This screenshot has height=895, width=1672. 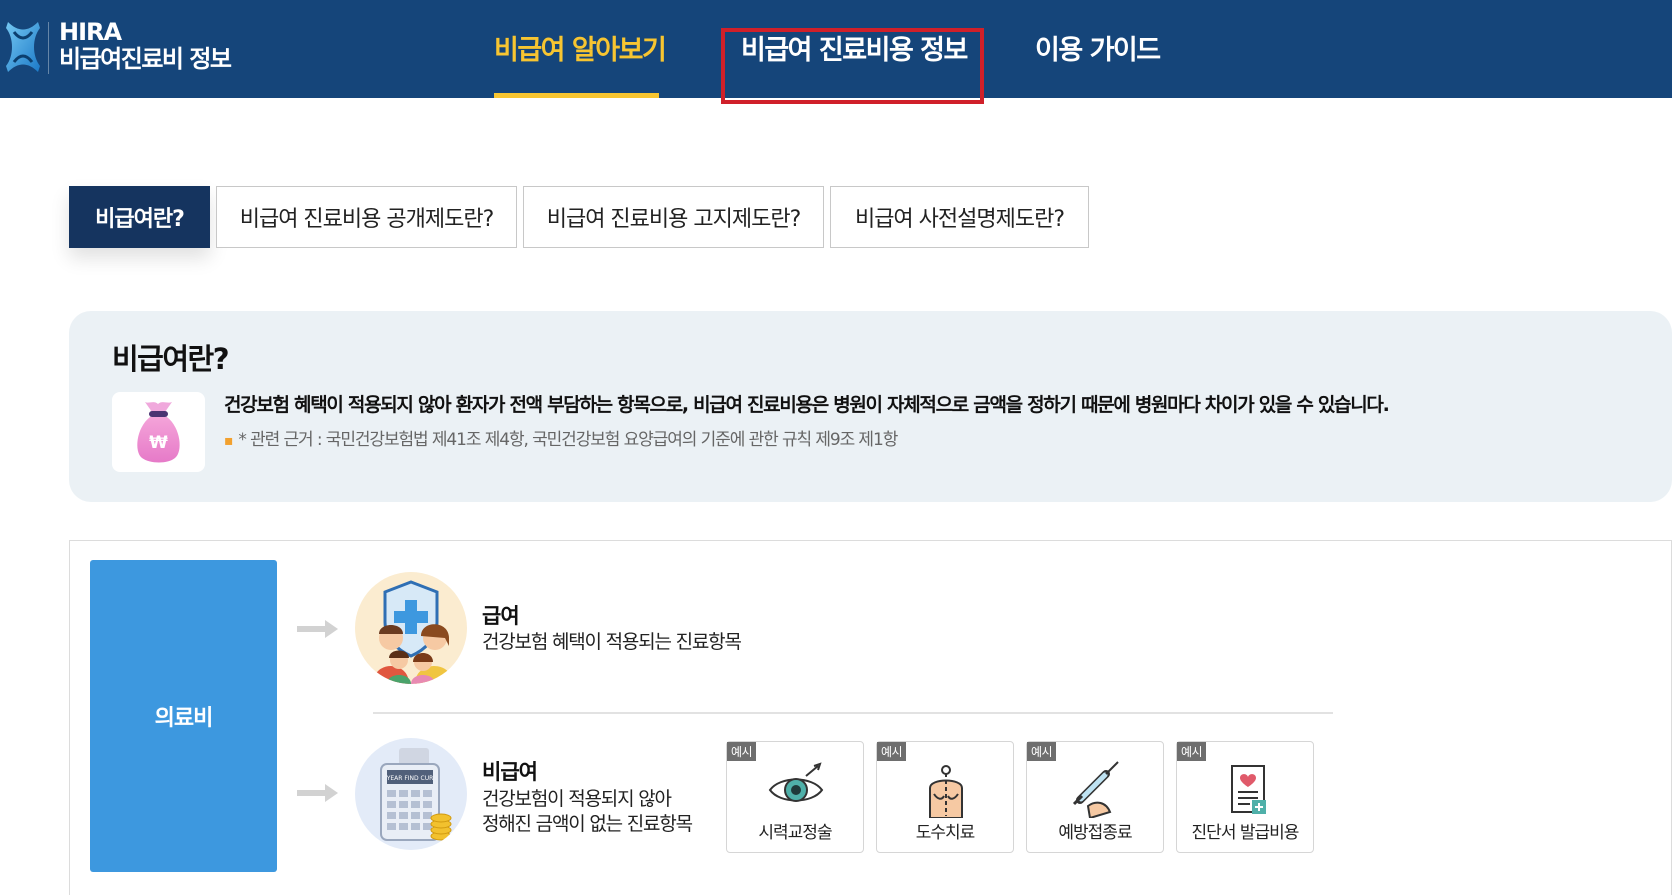 I want to click on calculator-illustration: YEAR FIND CUR, so click(x=411, y=794).